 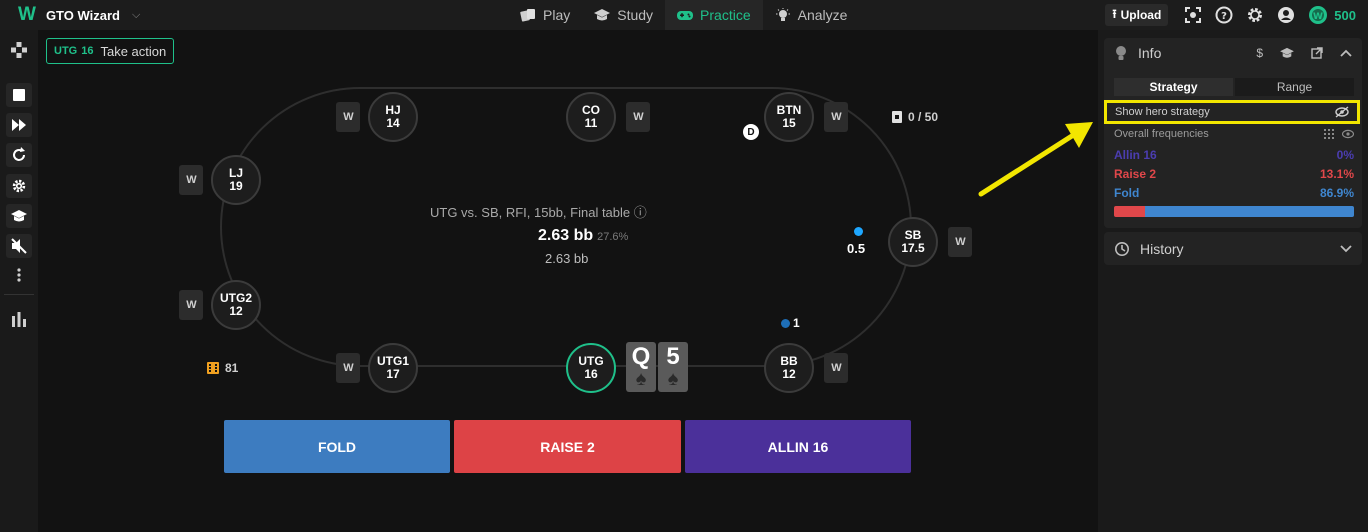 What do you see at coordinates (1035, 159) in the screenshot?
I see `annotation-arrow` at bounding box center [1035, 159].